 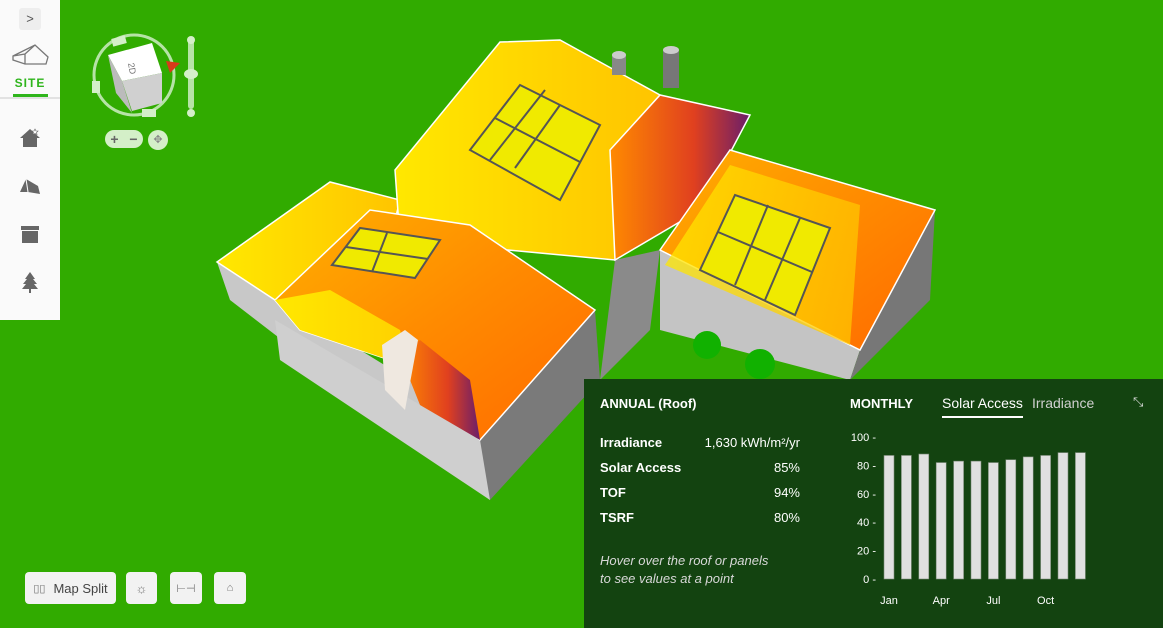 I want to click on bar-jun, so click(x=976, y=520).